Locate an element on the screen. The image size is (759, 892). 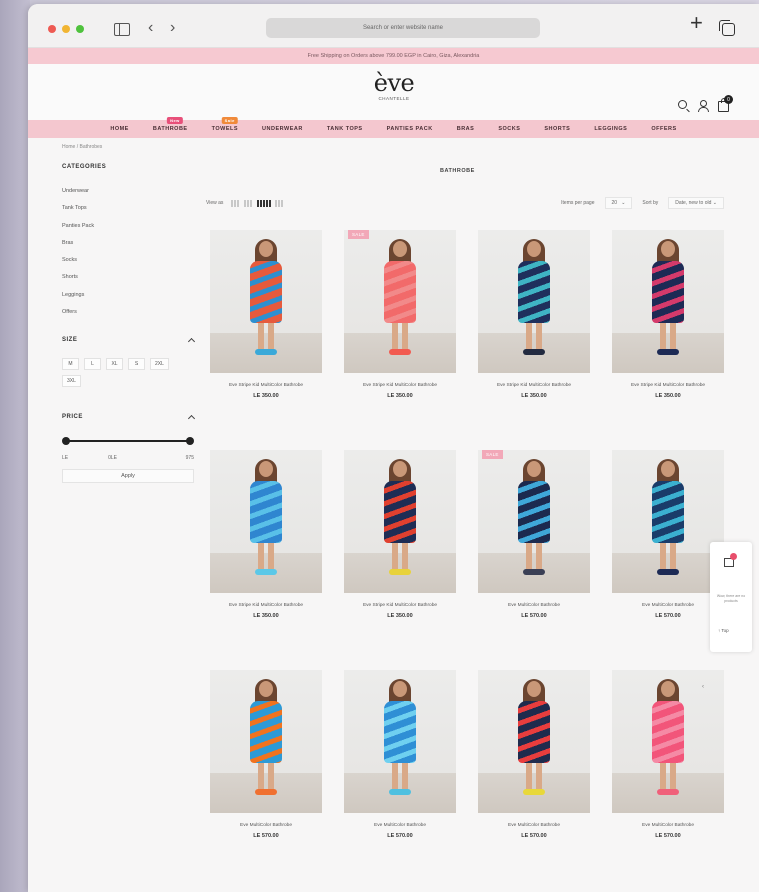
category-item: Shorts is located at coordinates (128, 282).